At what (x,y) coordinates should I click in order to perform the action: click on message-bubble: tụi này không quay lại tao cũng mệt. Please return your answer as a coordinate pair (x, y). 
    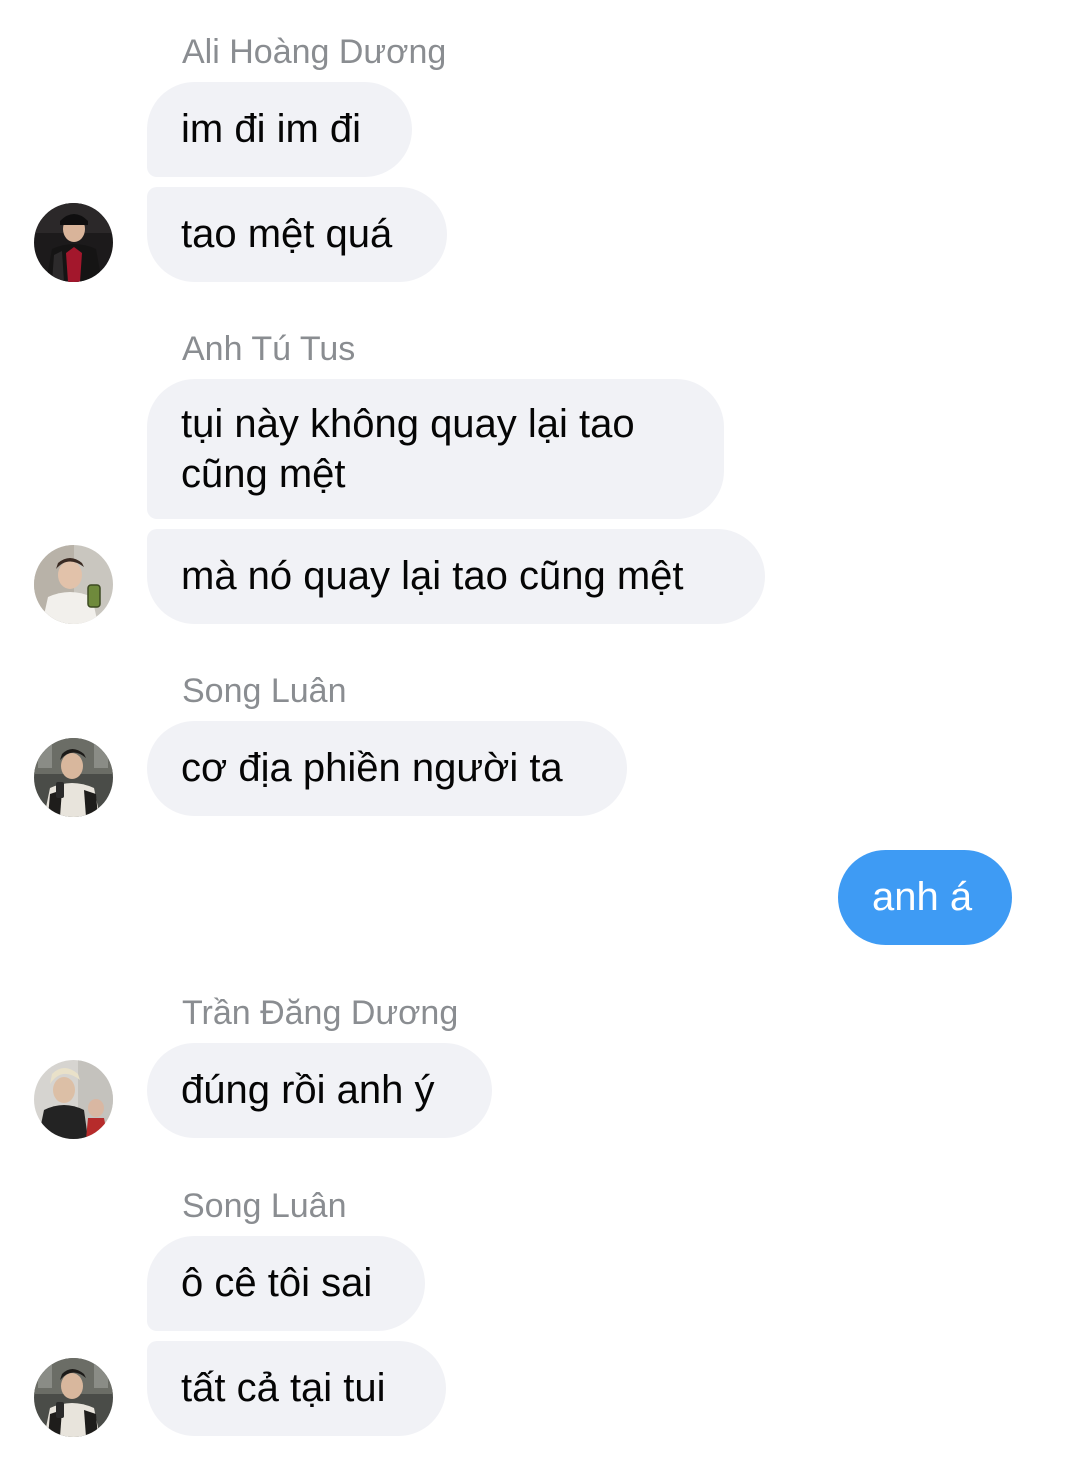
    Looking at the image, I should click on (435, 449).